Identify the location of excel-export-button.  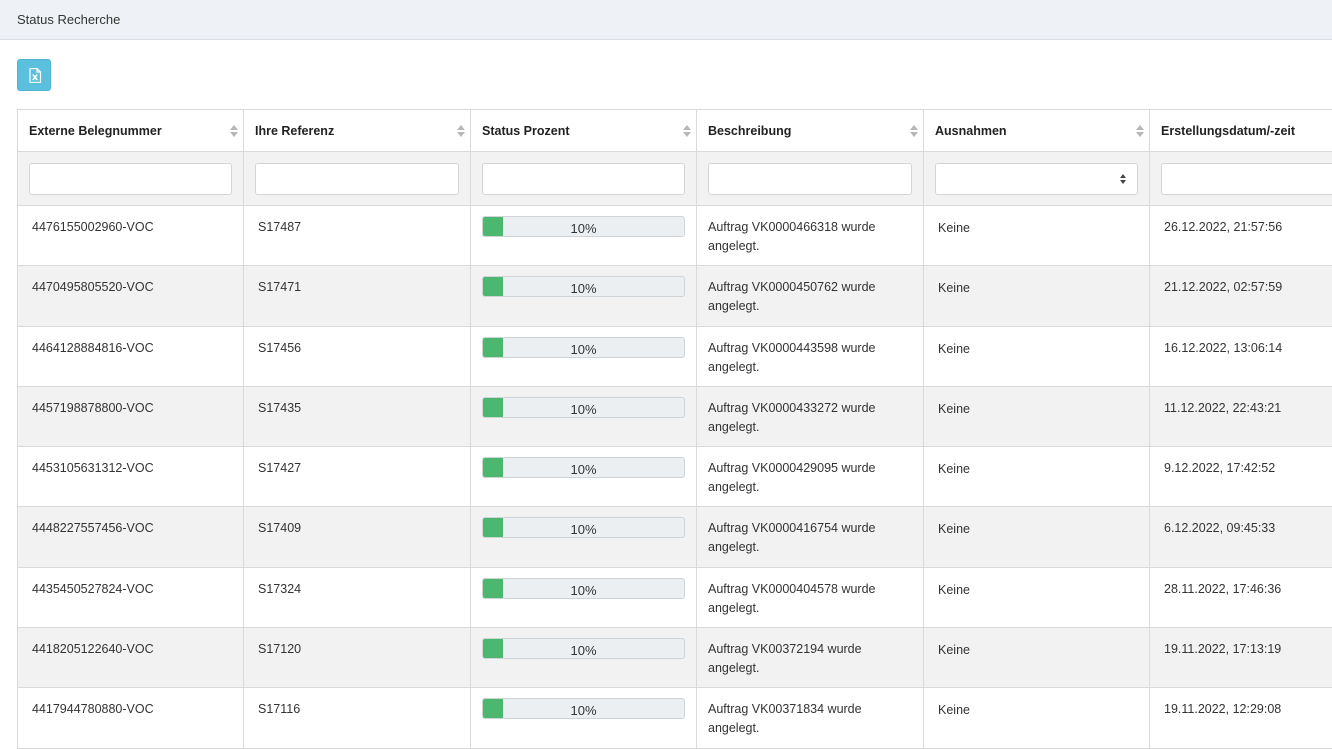
(34, 75).